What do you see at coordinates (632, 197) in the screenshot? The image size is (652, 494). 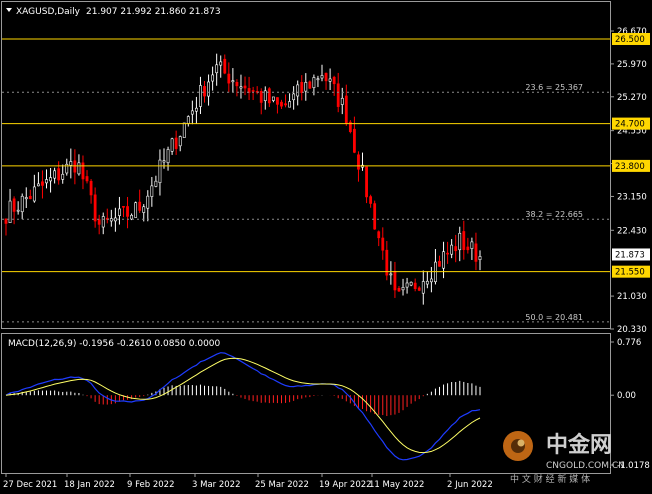 I see `price-tick-label: 23.150` at bounding box center [632, 197].